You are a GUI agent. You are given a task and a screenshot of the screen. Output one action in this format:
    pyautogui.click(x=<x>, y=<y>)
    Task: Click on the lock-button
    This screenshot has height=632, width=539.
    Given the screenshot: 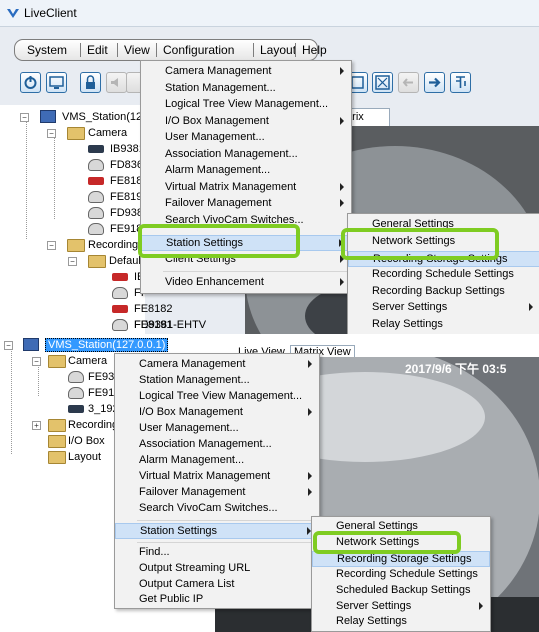 What is the action you would take?
    pyautogui.click(x=90, y=82)
    